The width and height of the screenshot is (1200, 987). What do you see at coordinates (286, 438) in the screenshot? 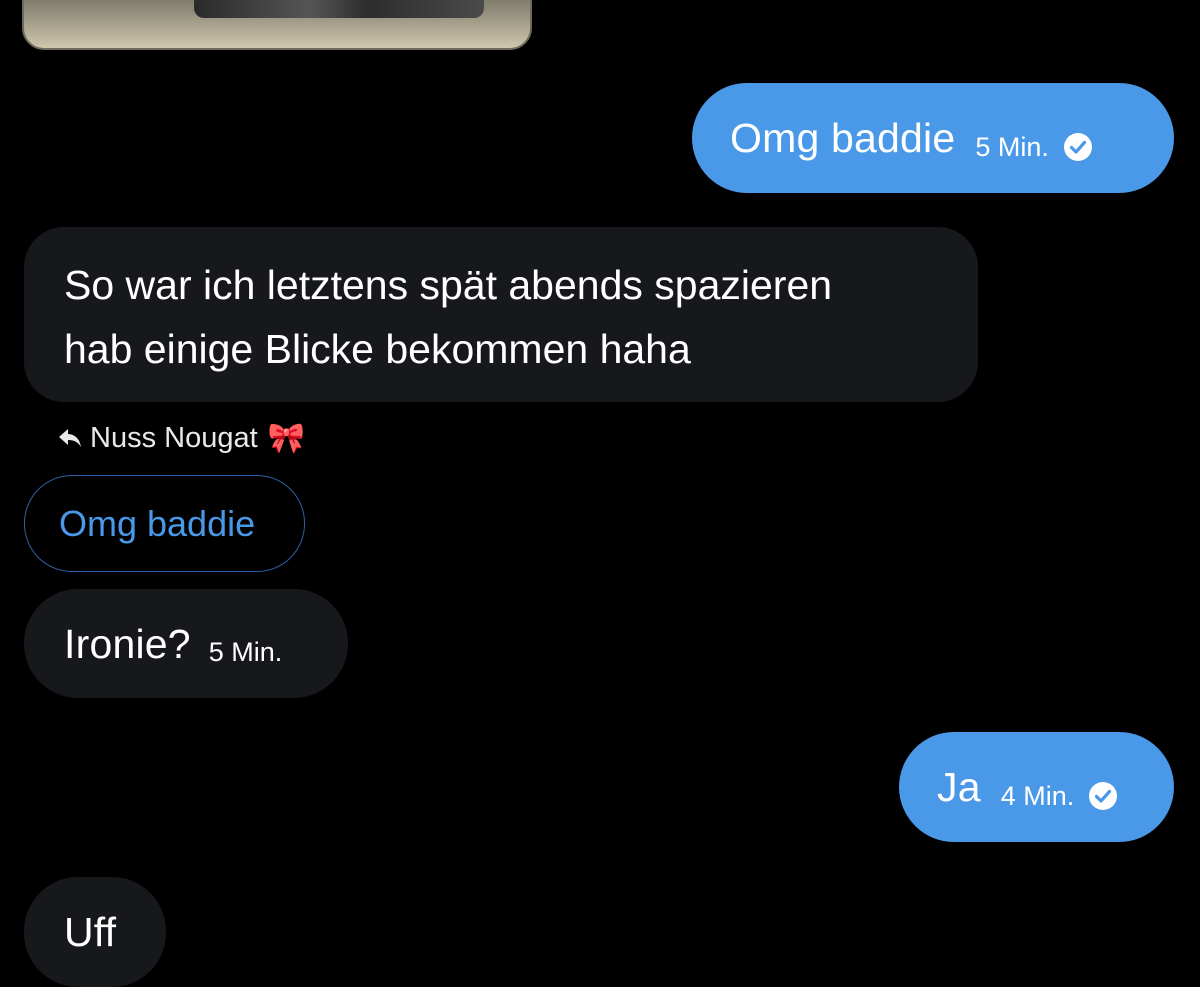
I see `bow-emoji: 🎀` at bounding box center [286, 438].